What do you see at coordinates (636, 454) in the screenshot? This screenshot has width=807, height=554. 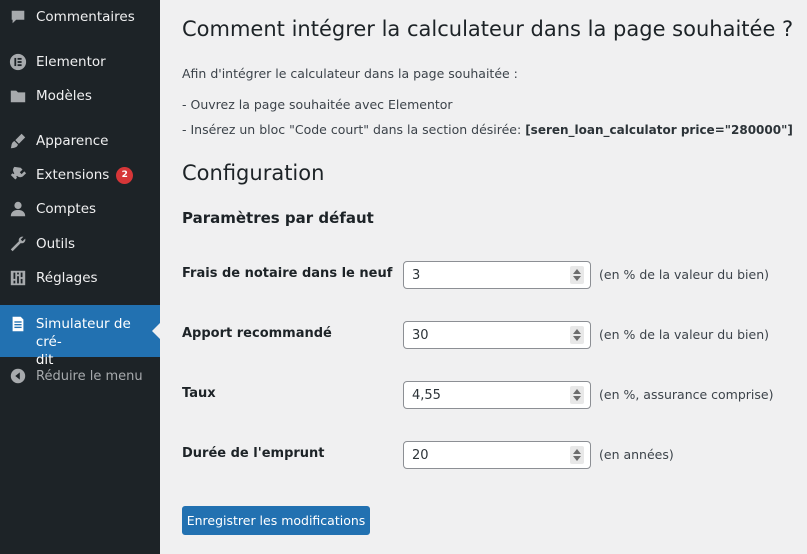 I see `loan-duration-unit: (en années)` at bounding box center [636, 454].